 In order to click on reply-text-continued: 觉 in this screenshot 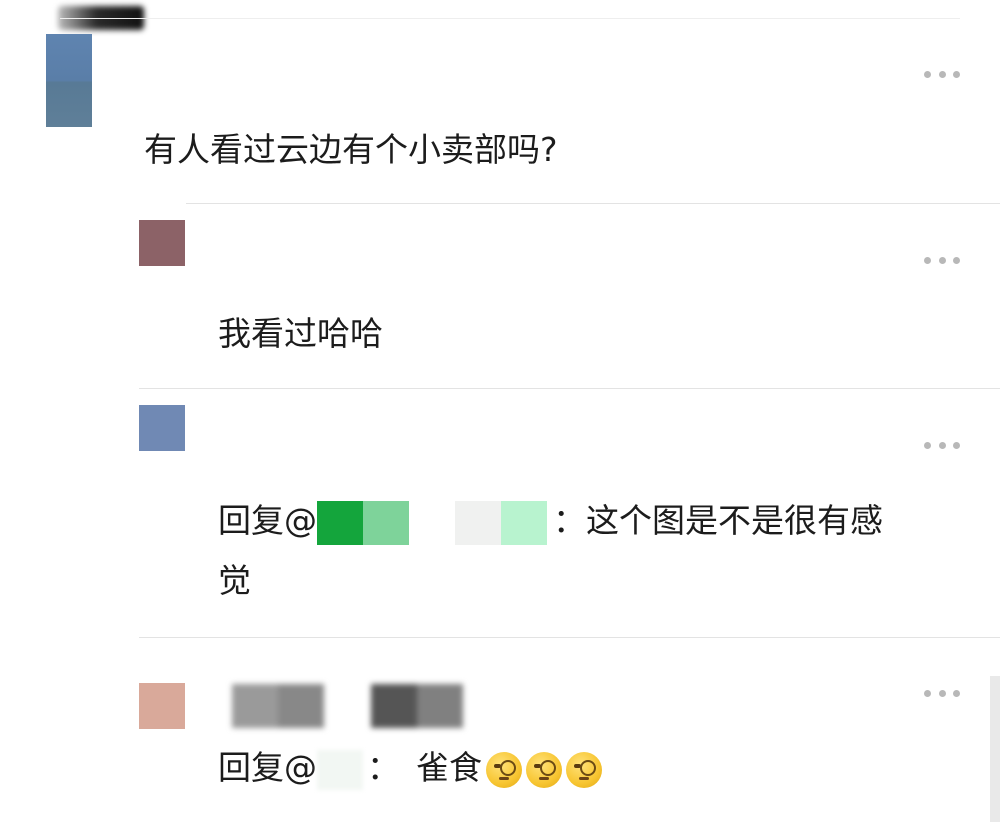, I will do `click(234, 580)`.